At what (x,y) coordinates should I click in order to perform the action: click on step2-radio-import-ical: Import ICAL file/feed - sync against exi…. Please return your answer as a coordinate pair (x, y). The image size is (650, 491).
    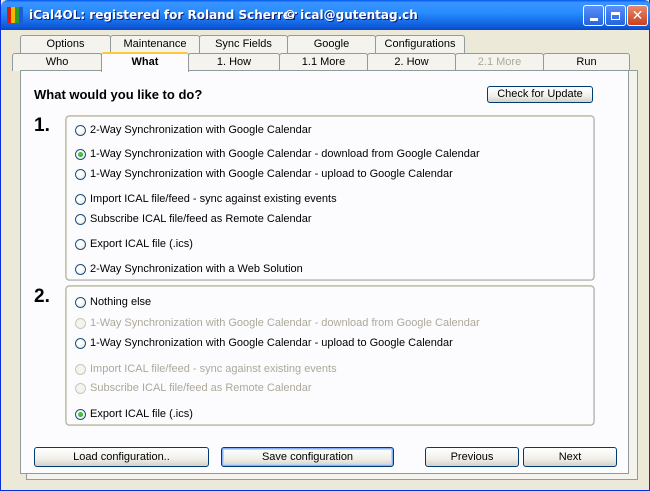
    Looking at the image, I should click on (206, 369).